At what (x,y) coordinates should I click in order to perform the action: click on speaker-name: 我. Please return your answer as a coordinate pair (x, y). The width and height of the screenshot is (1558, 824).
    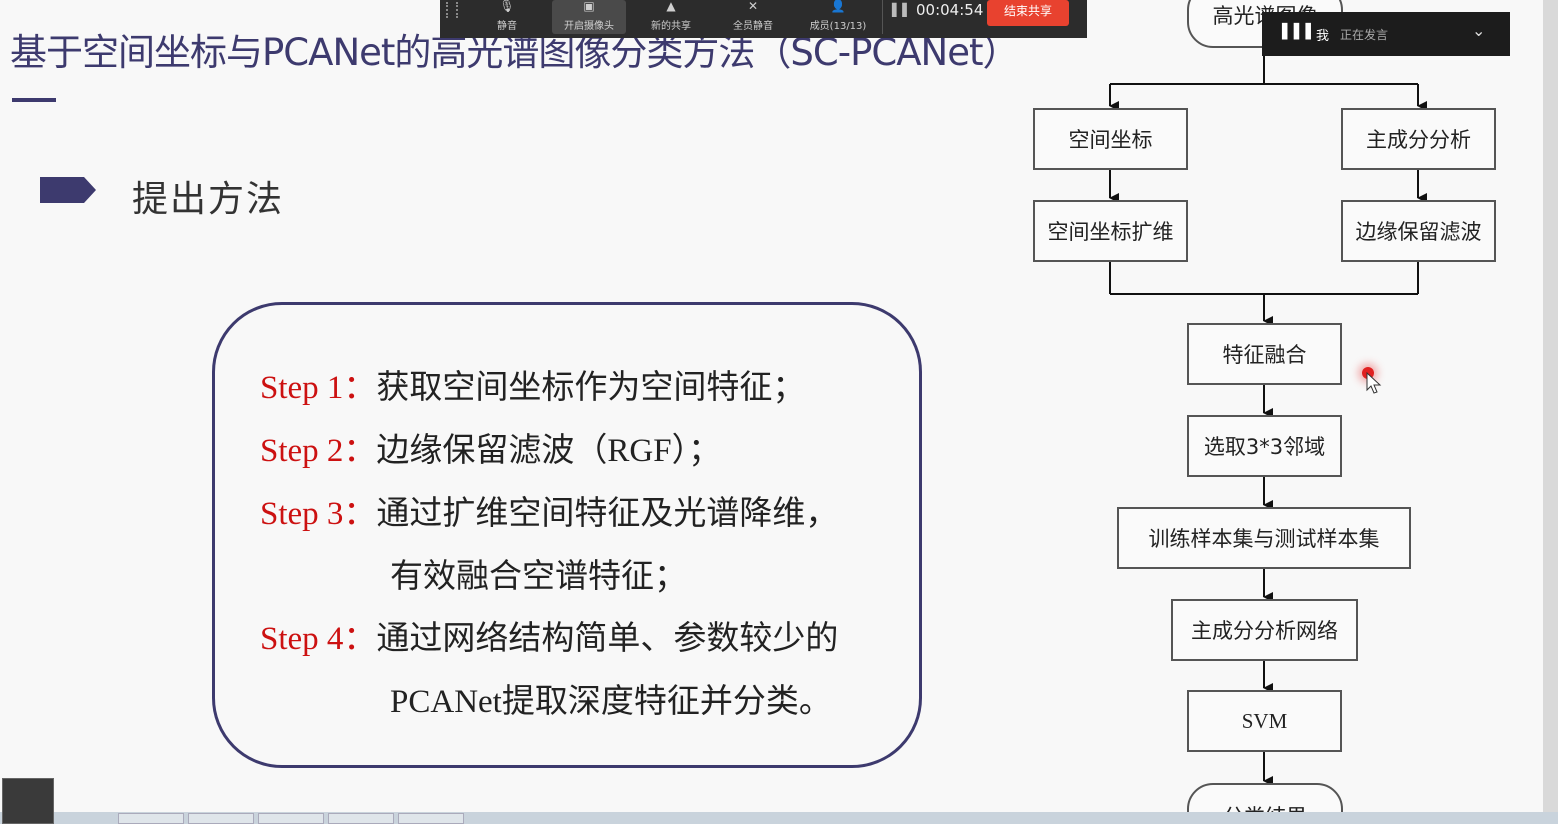
    Looking at the image, I should click on (1323, 36).